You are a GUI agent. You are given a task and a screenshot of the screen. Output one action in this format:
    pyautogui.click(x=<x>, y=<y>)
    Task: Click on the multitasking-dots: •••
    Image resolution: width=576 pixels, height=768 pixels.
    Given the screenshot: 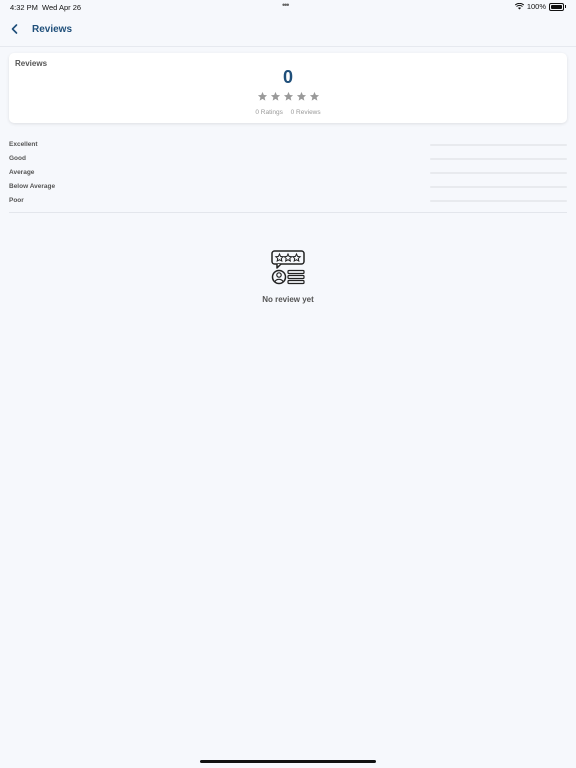 What is the action you would take?
    pyautogui.click(x=286, y=5)
    